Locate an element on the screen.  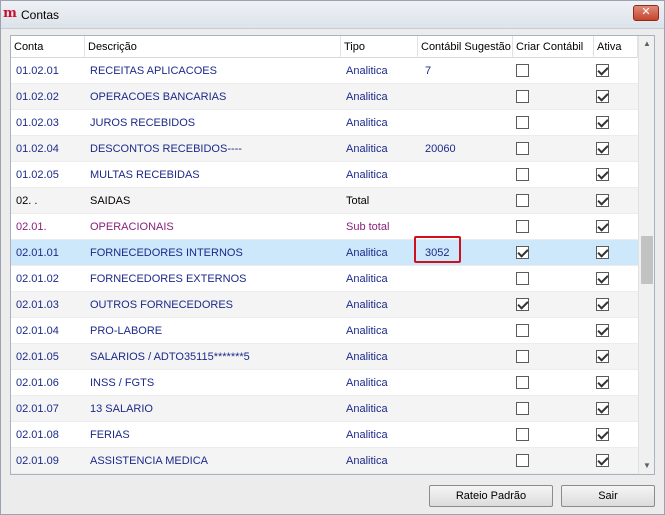
cell-conta: 02.01.06 is located at coordinates (48, 383).